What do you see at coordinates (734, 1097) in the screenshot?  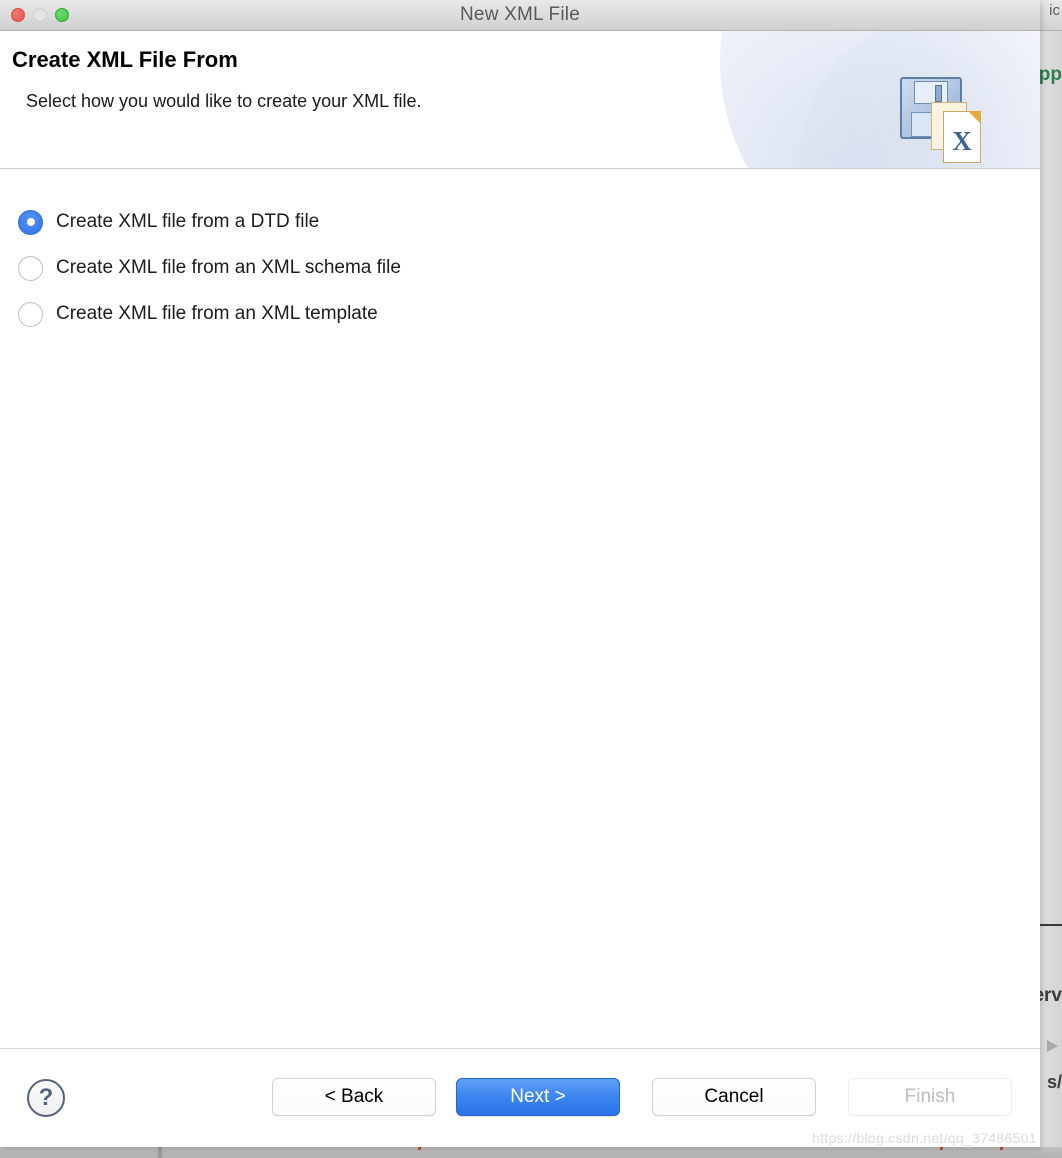 I see `cancel-button: Cancel` at bounding box center [734, 1097].